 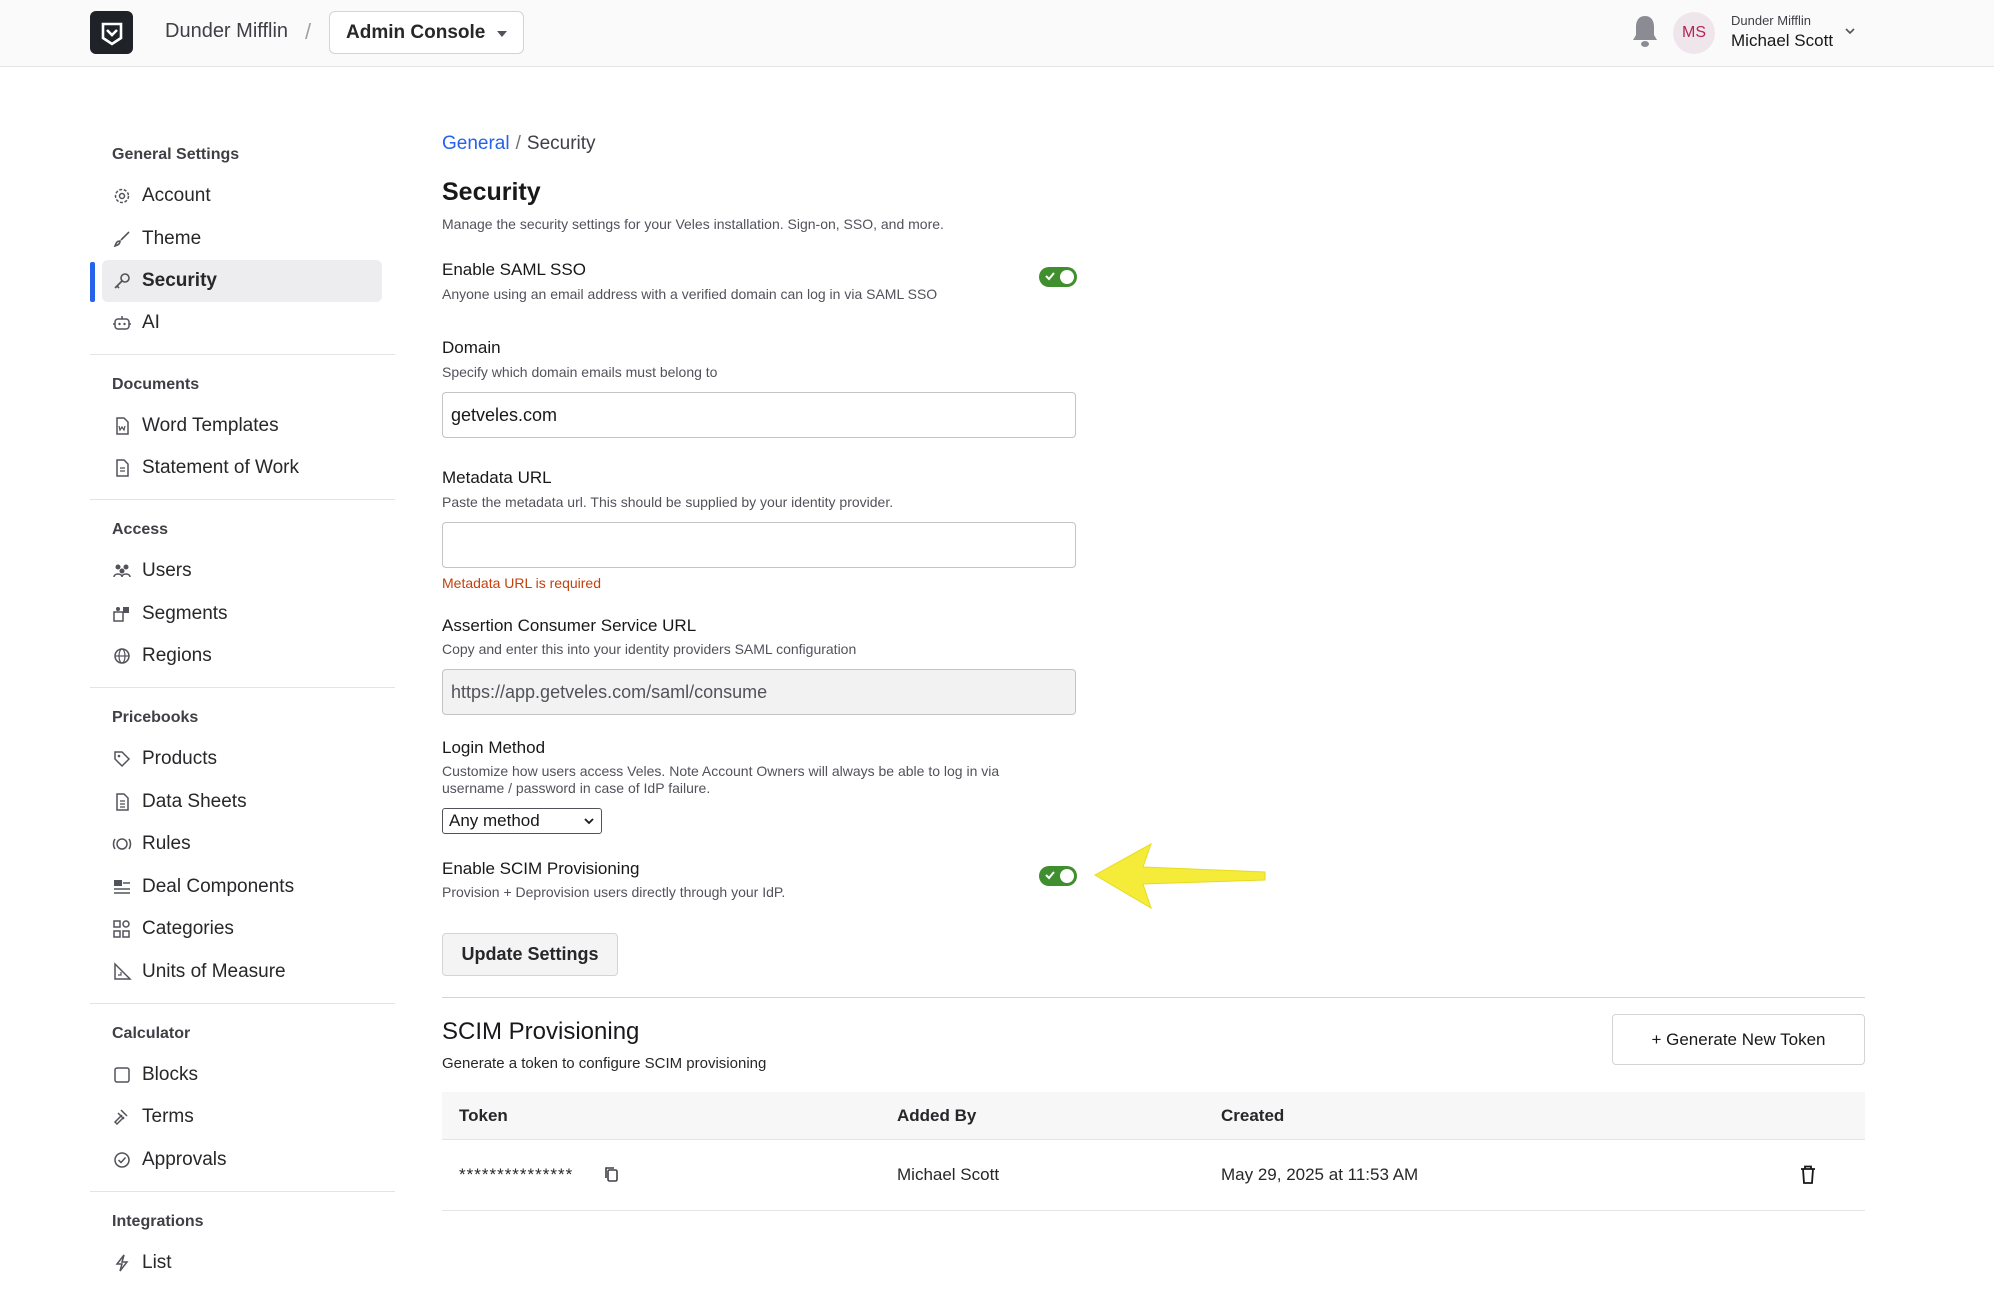 I want to click on sidebar-section-pricebooks: Pricebooks, so click(x=155, y=717).